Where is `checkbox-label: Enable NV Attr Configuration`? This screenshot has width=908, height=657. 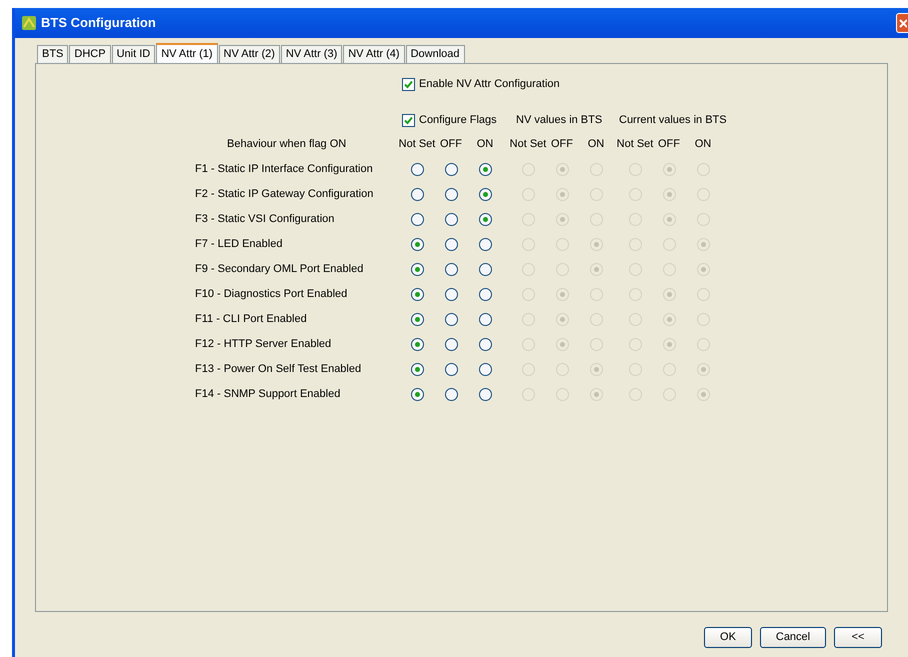
checkbox-label: Enable NV Attr Configuration is located at coordinates (489, 84).